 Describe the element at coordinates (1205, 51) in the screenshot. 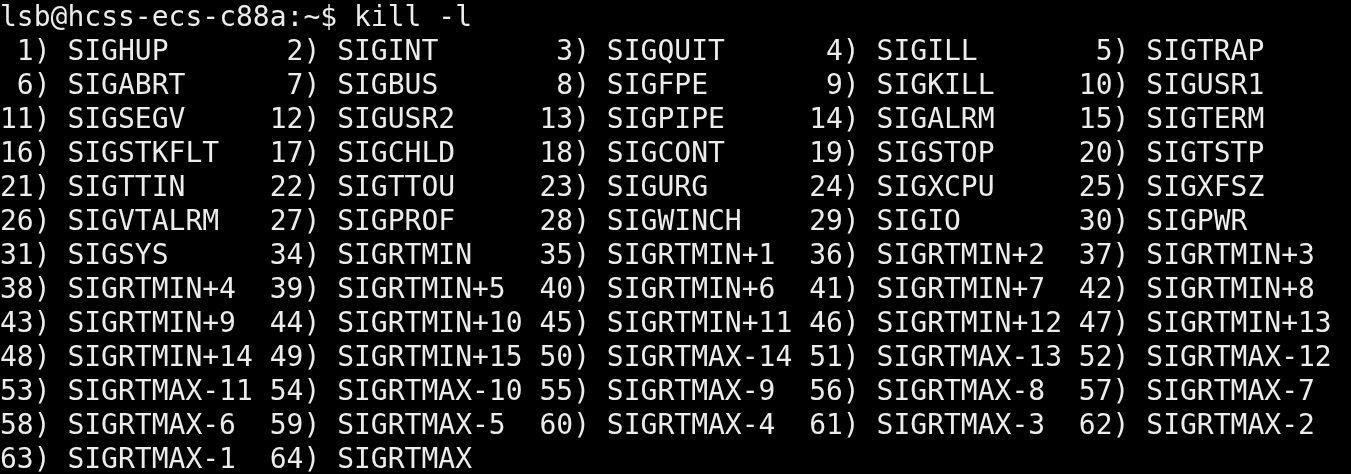

I see `signal-name: SIGTRAP` at that location.